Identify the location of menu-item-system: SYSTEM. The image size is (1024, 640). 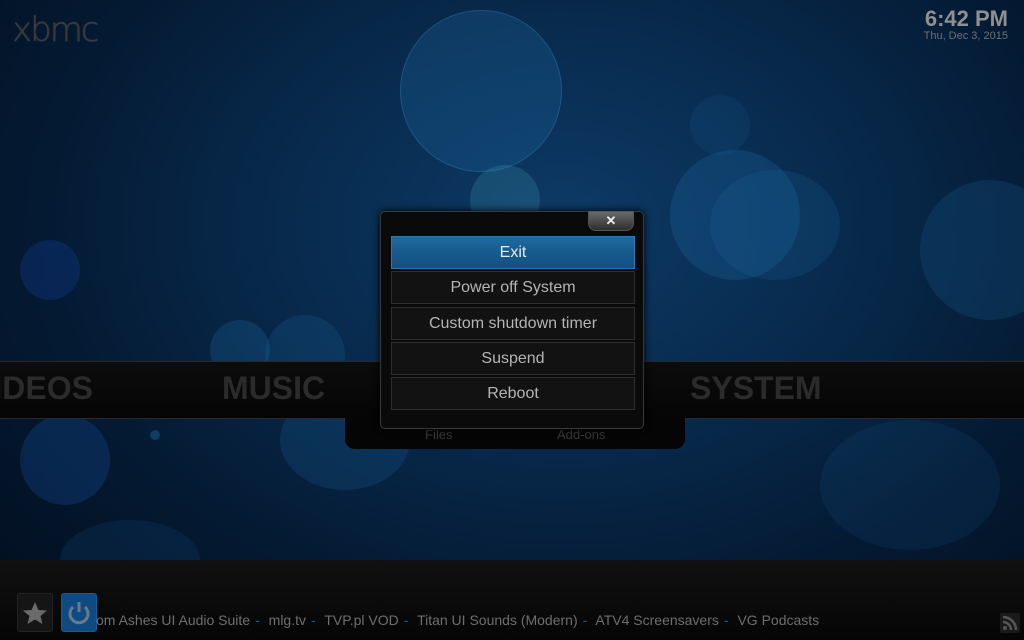
(756, 388).